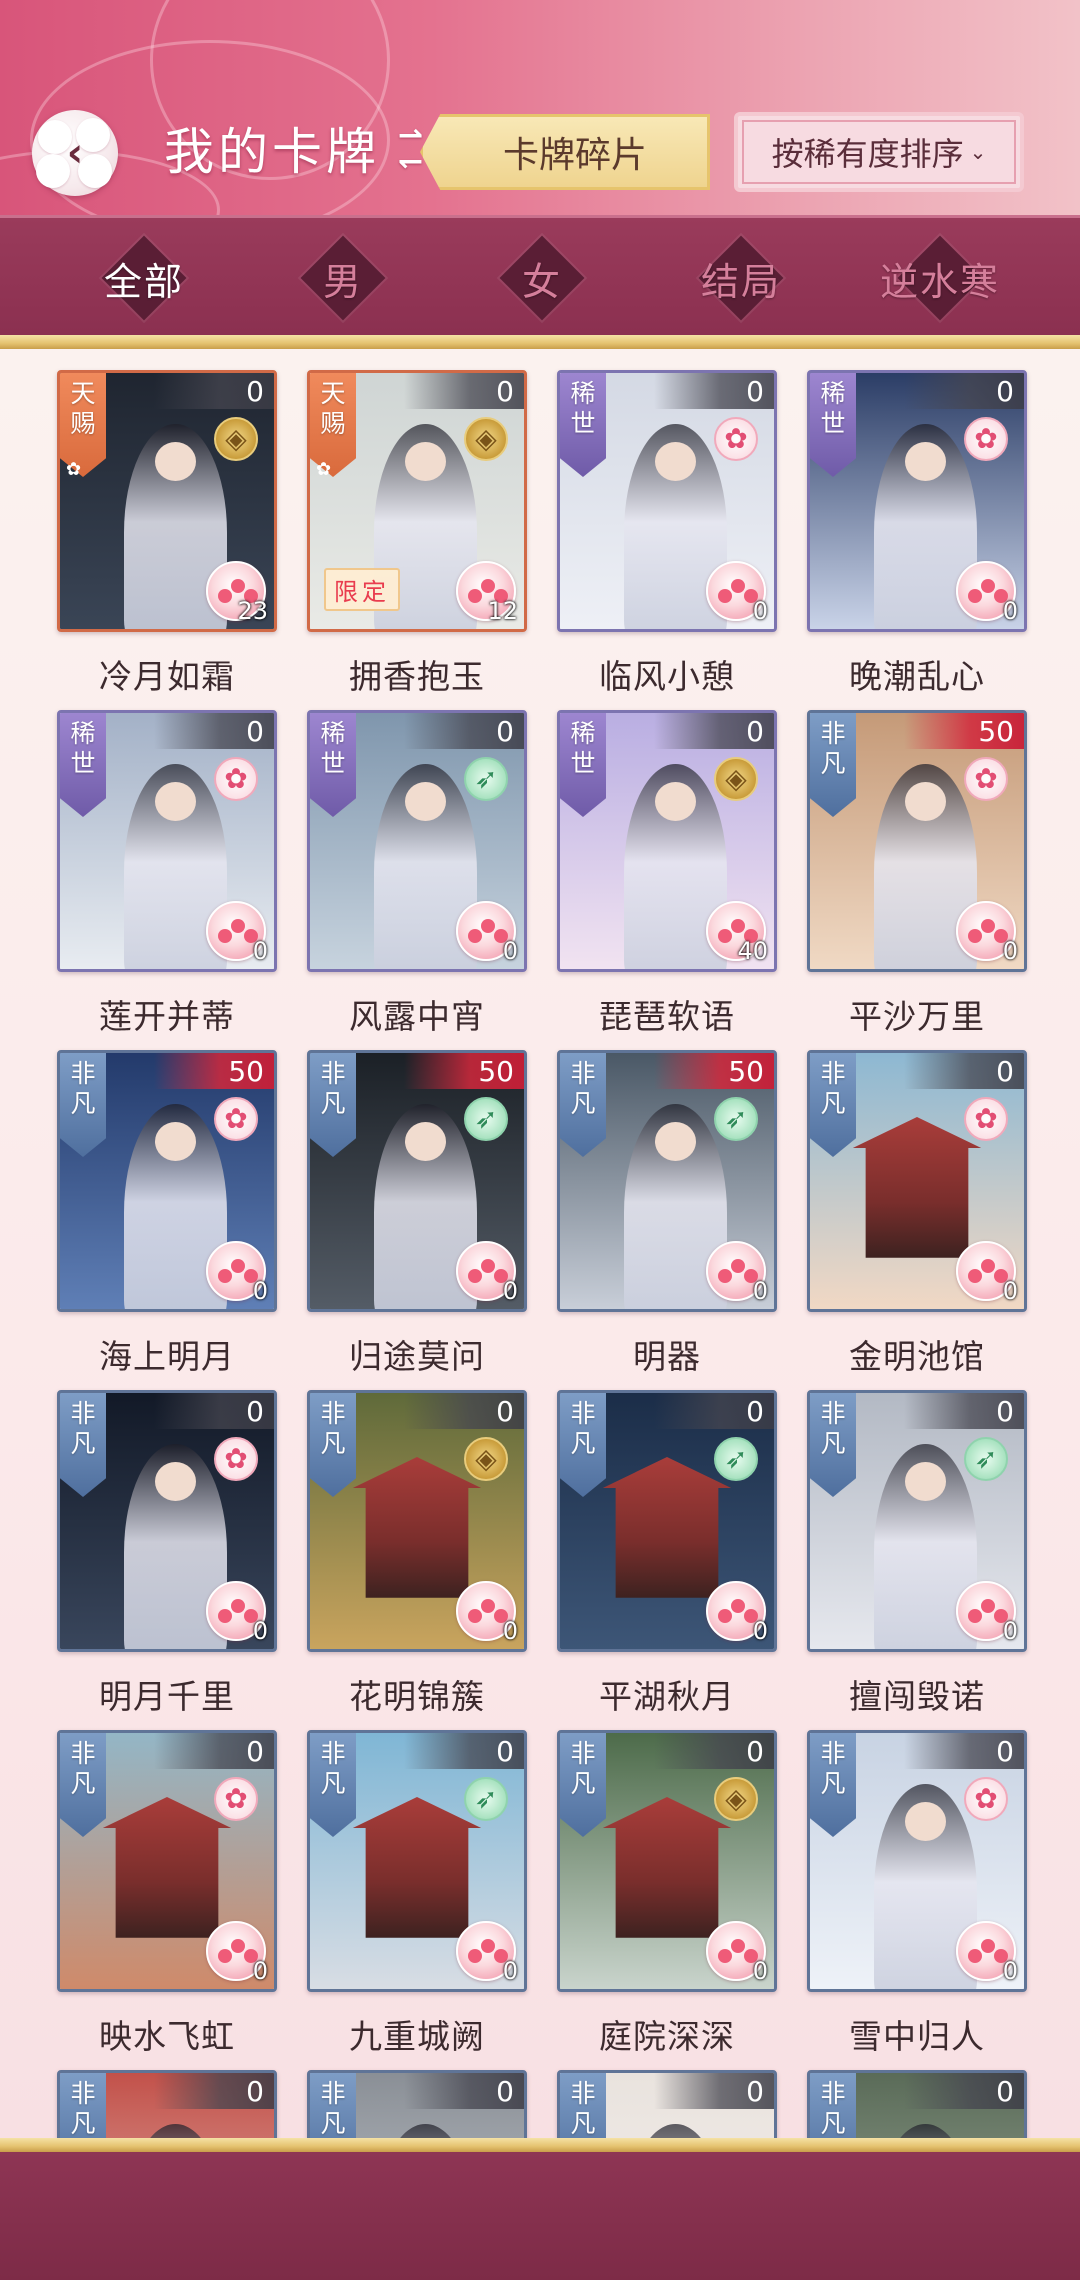 This screenshot has width=1080, height=2280. What do you see at coordinates (541, 281) in the screenshot?
I see `filter-tab-label: 女` at bounding box center [541, 281].